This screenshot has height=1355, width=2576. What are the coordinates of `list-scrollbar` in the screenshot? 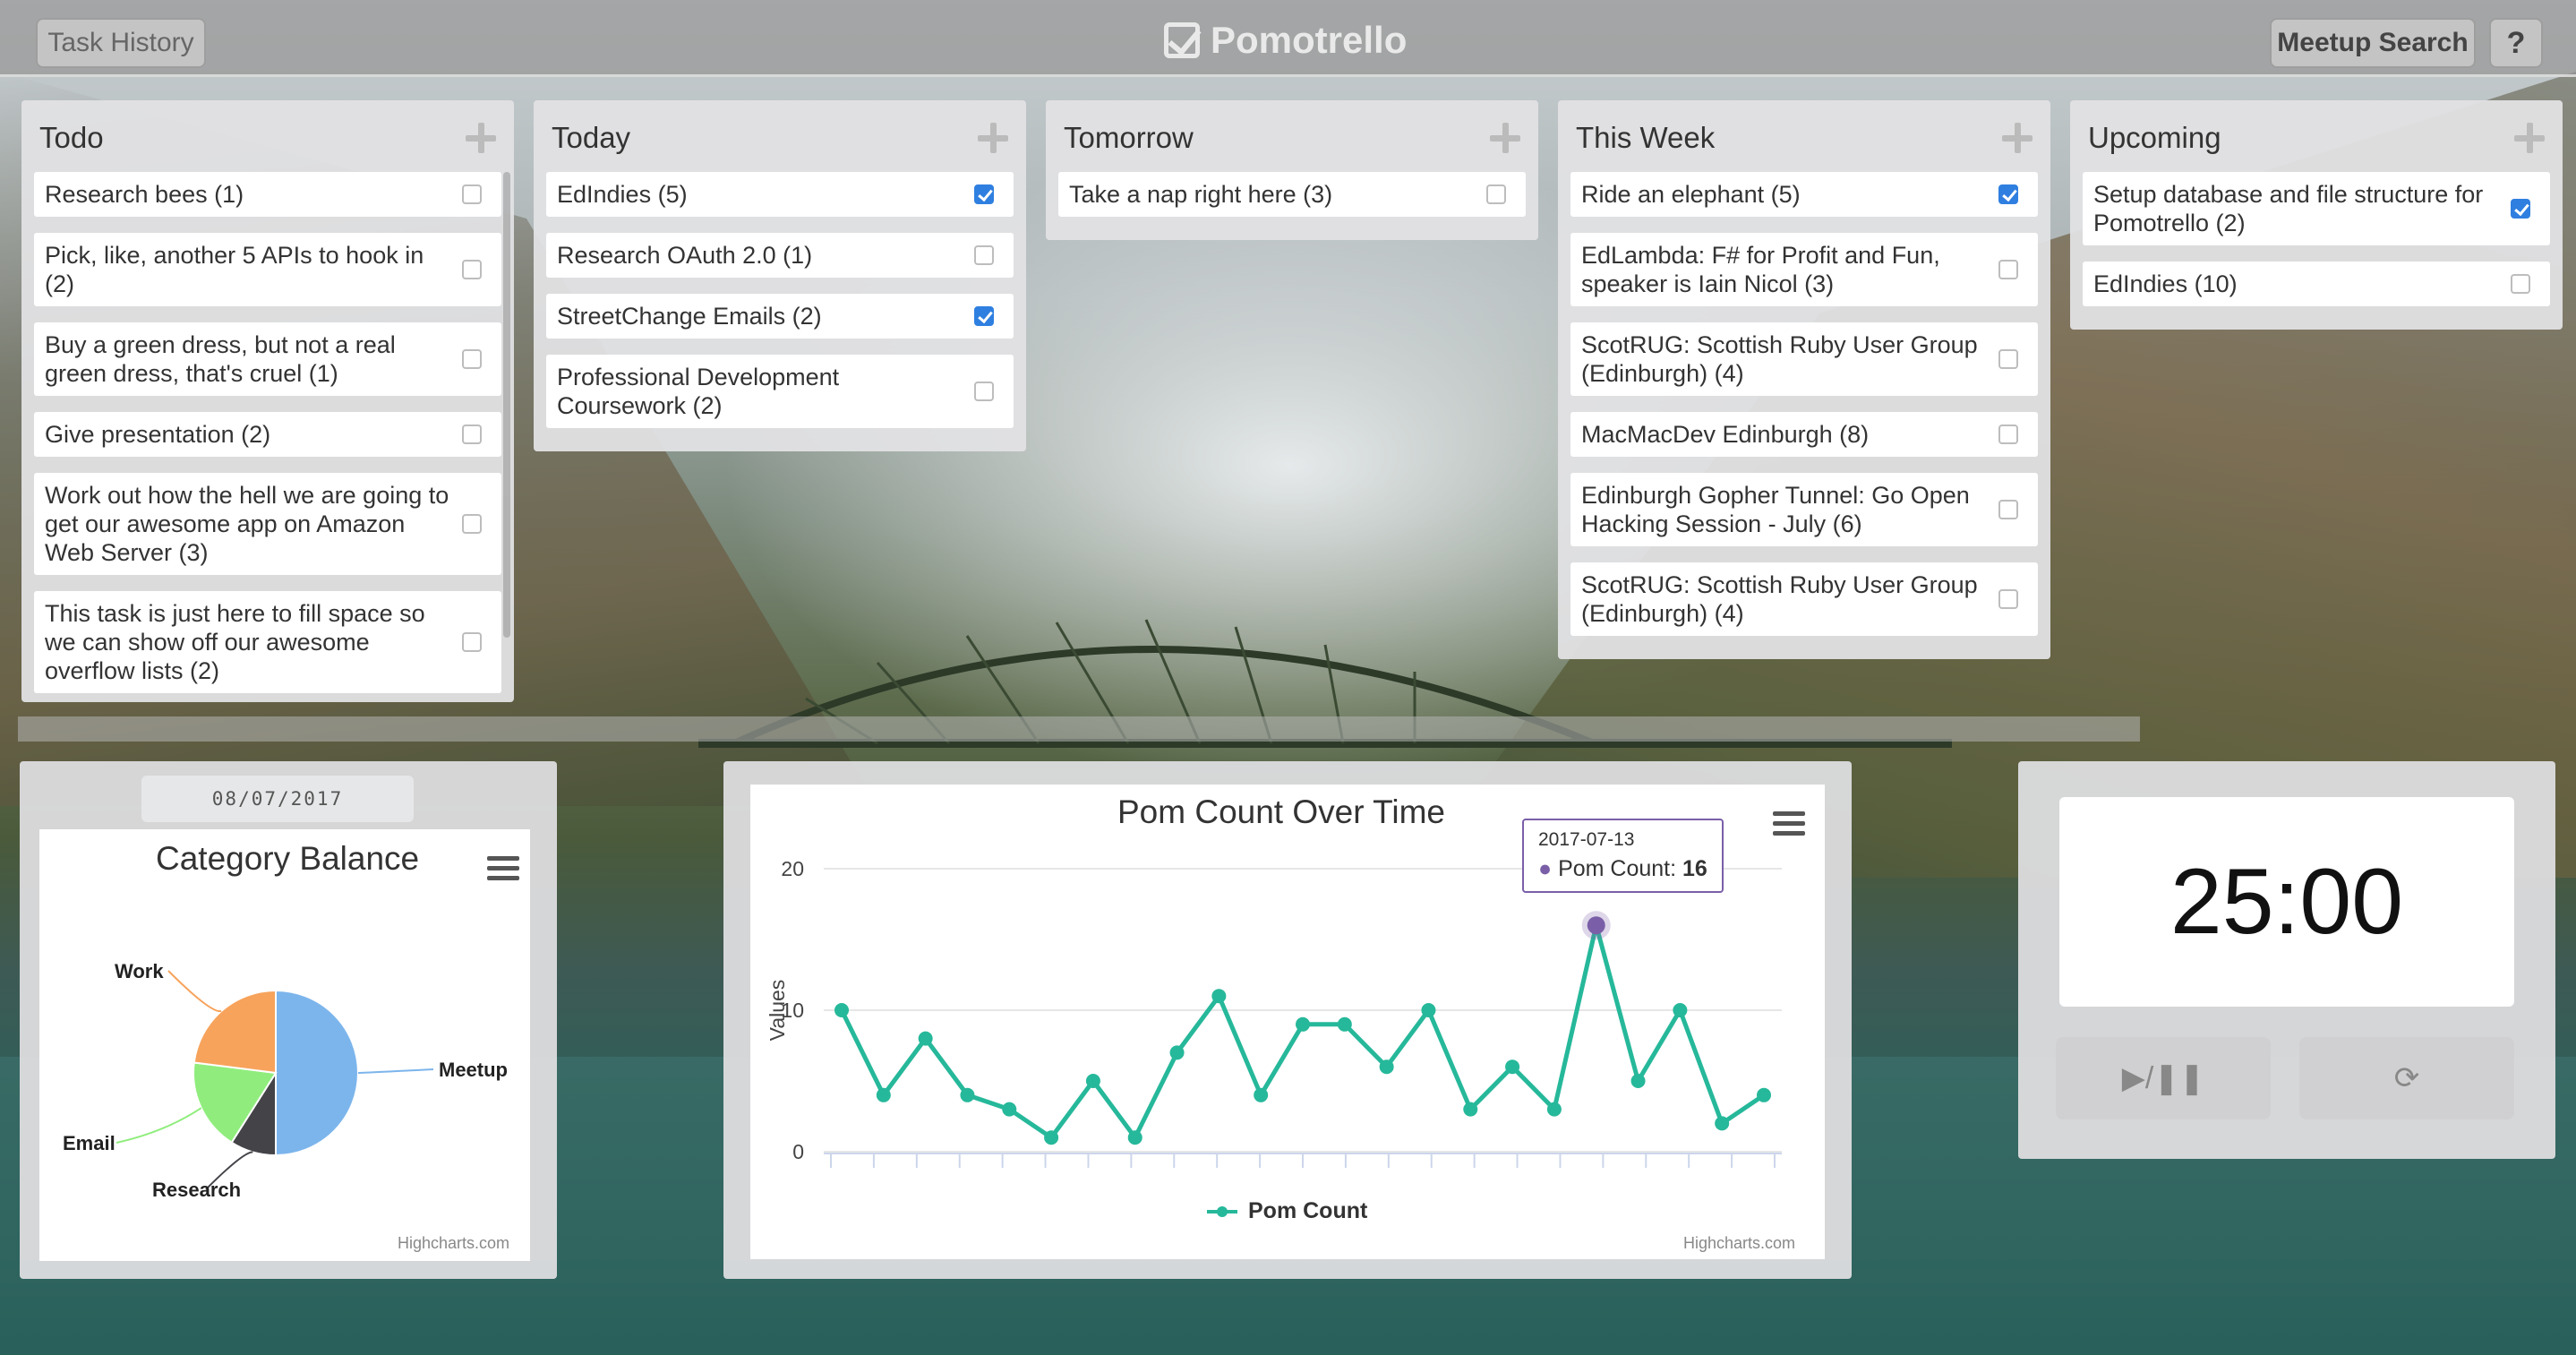 It's located at (506, 405).